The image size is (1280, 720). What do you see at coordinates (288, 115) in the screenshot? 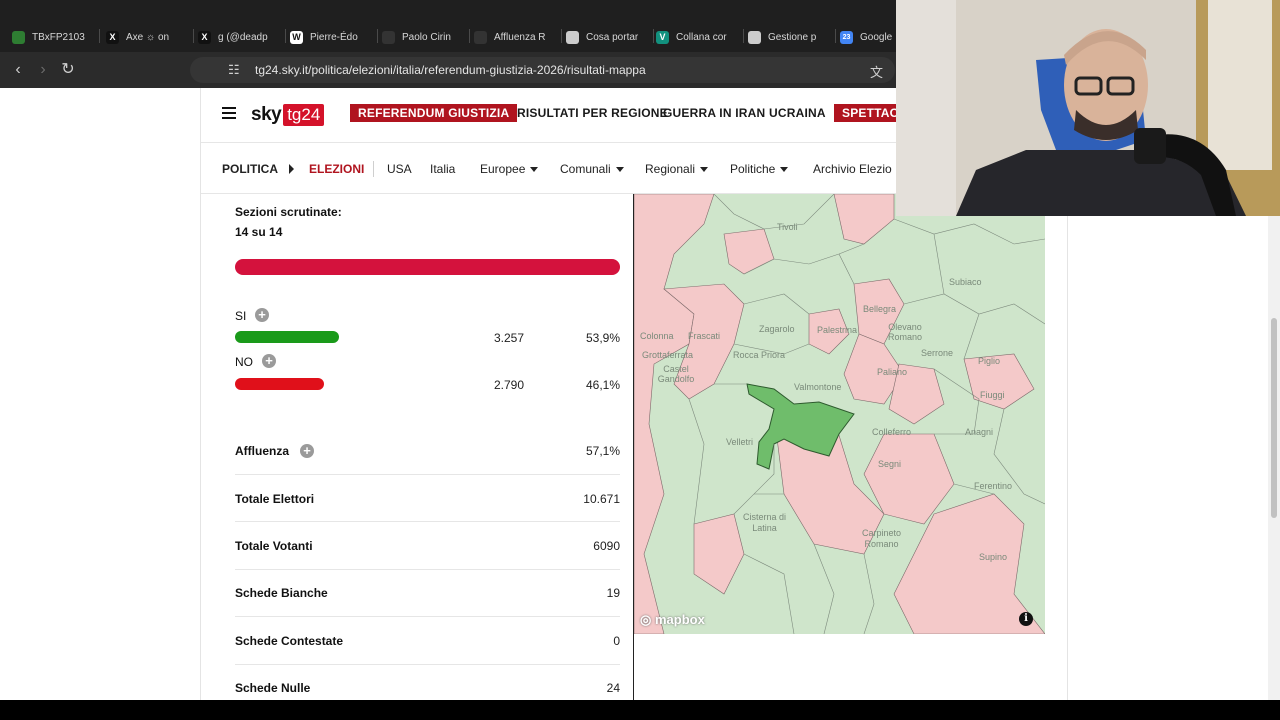
I see `site-logo: sky tg24` at bounding box center [288, 115].